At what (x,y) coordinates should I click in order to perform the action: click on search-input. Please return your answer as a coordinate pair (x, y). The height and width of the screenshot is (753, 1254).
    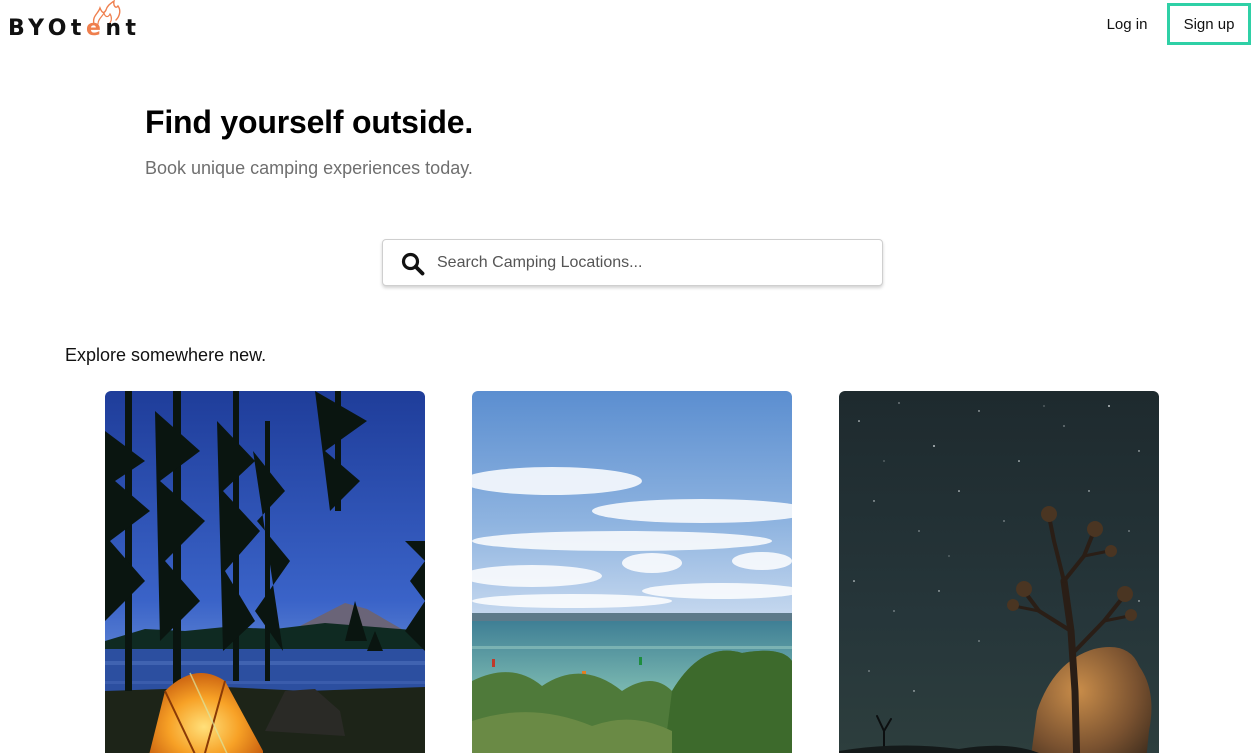
    Looking at the image, I should click on (652, 263).